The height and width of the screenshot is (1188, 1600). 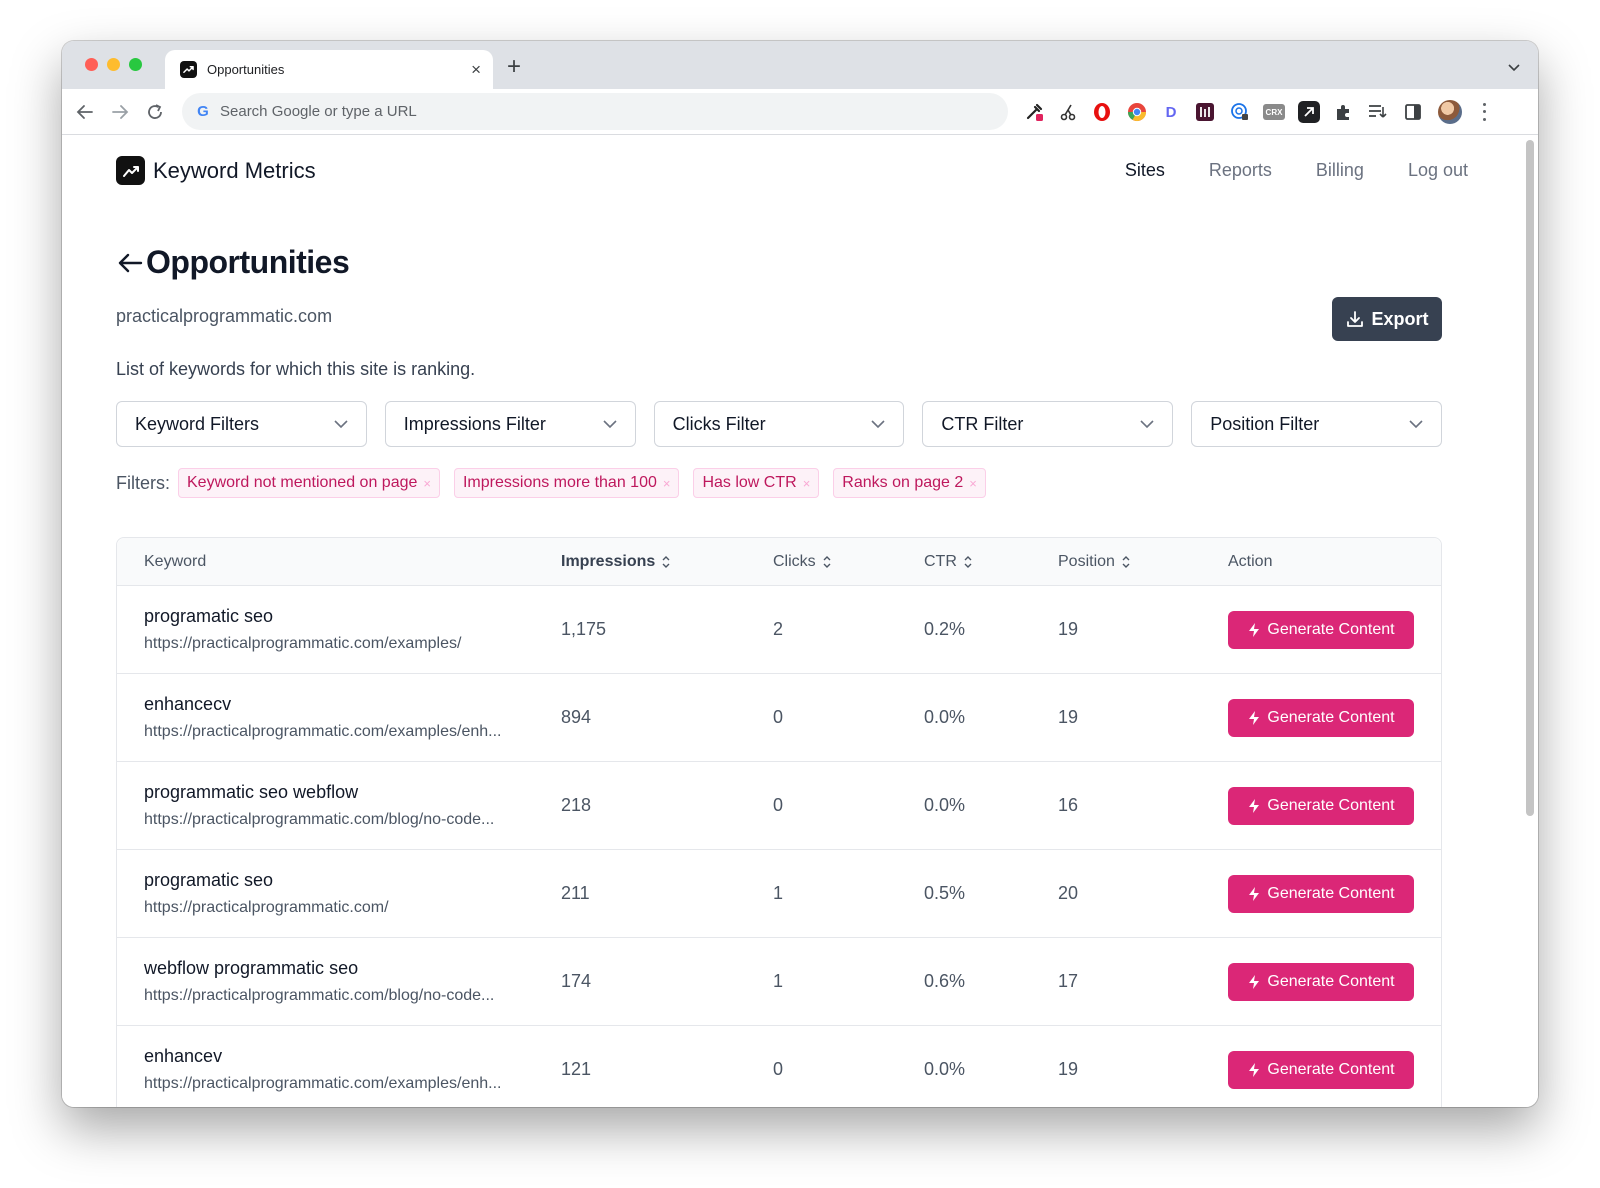 I want to click on eyedropper-icon, so click(x=1034, y=112).